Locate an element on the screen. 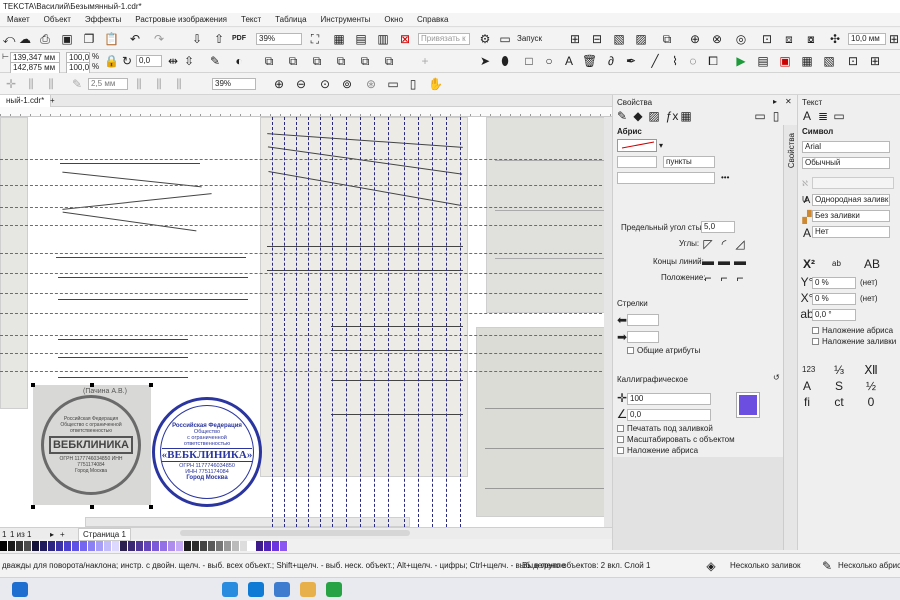  distribute-icon: ⊟ is located at coordinates (597, 39).